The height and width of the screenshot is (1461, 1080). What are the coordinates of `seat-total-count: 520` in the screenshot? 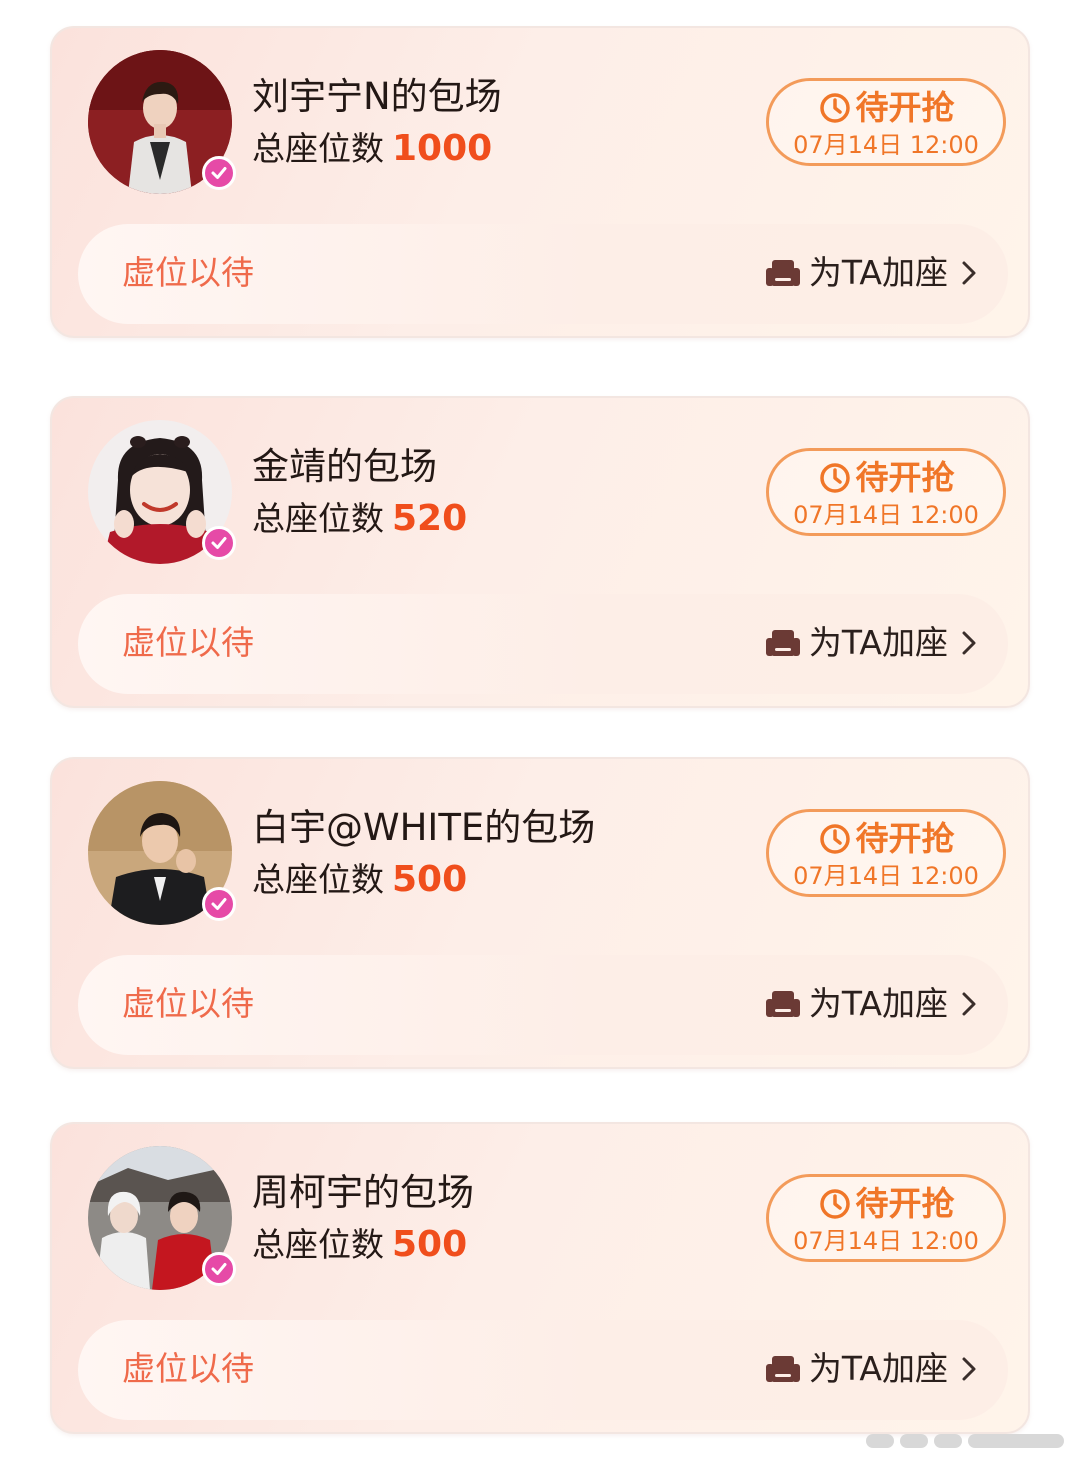 It's located at (430, 518).